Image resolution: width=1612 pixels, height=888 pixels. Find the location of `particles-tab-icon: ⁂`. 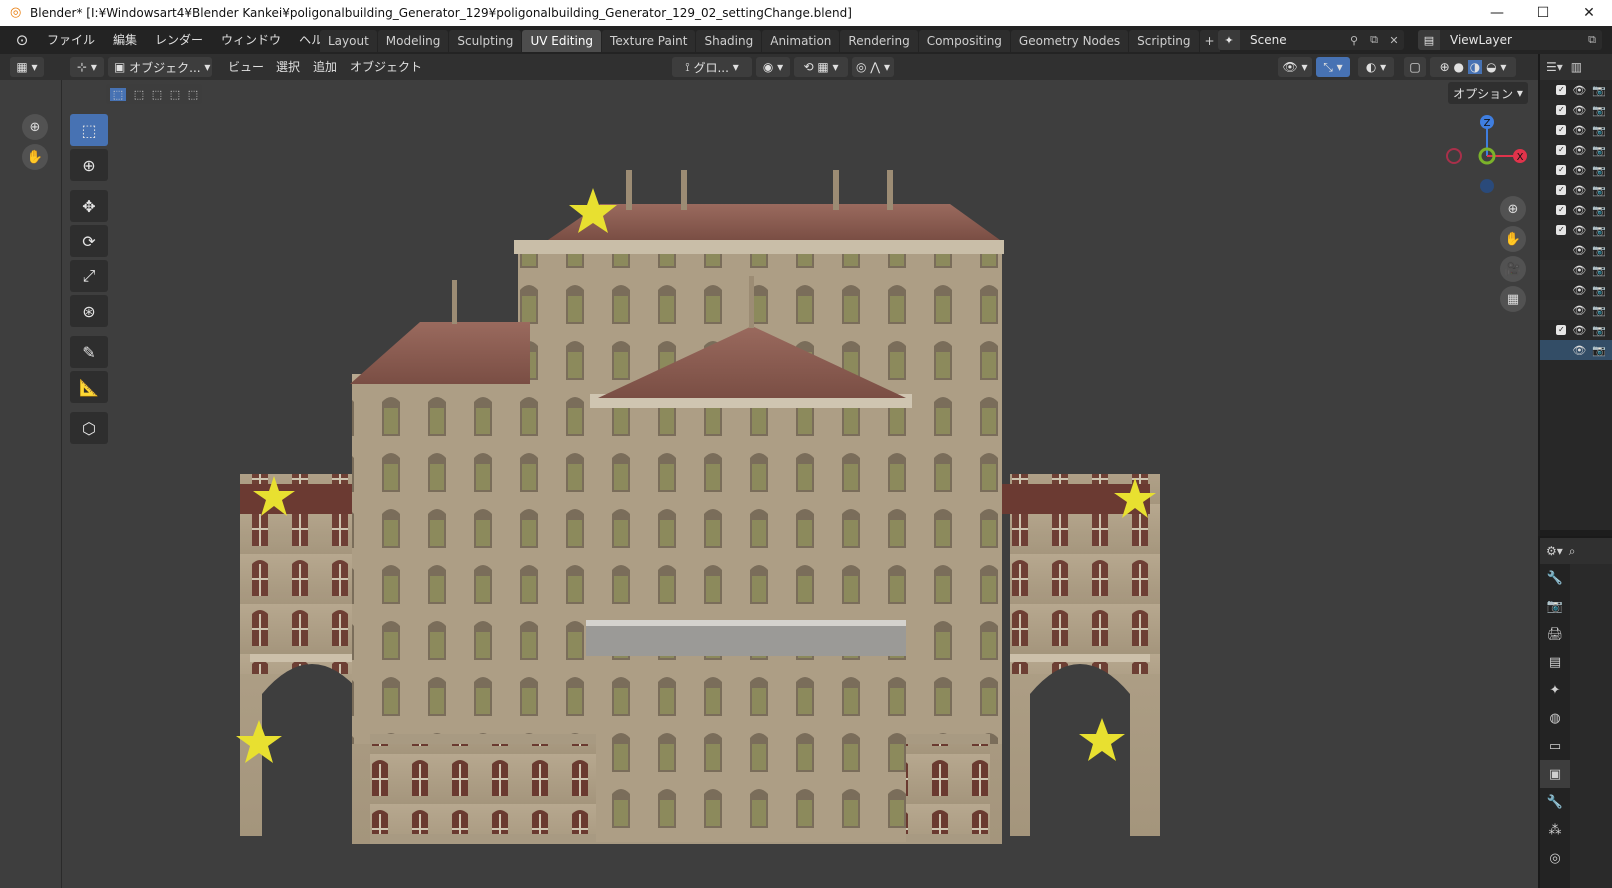

particles-tab-icon: ⁂ is located at coordinates (1555, 830).